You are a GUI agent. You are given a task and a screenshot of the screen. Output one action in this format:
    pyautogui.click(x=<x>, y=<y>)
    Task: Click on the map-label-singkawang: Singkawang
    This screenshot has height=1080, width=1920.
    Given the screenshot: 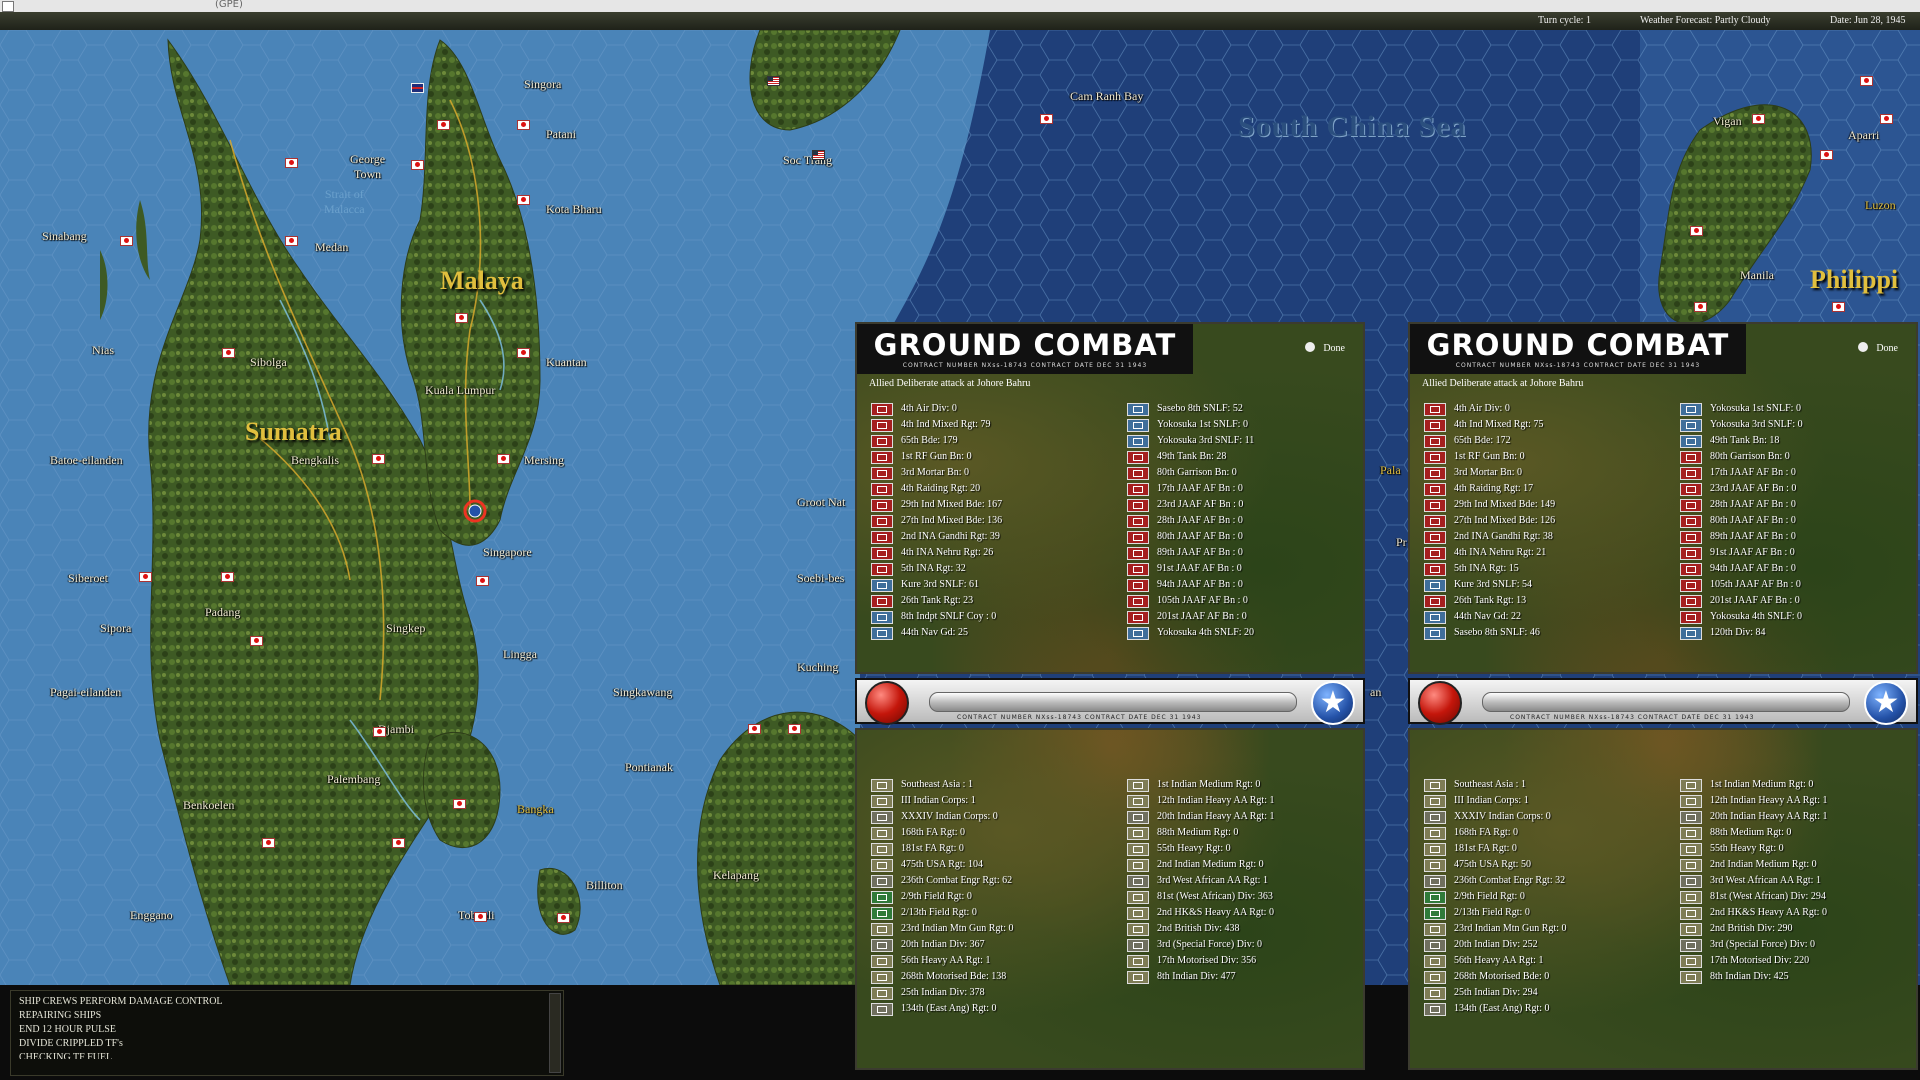 What is the action you would take?
    pyautogui.click(x=643, y=692)
    